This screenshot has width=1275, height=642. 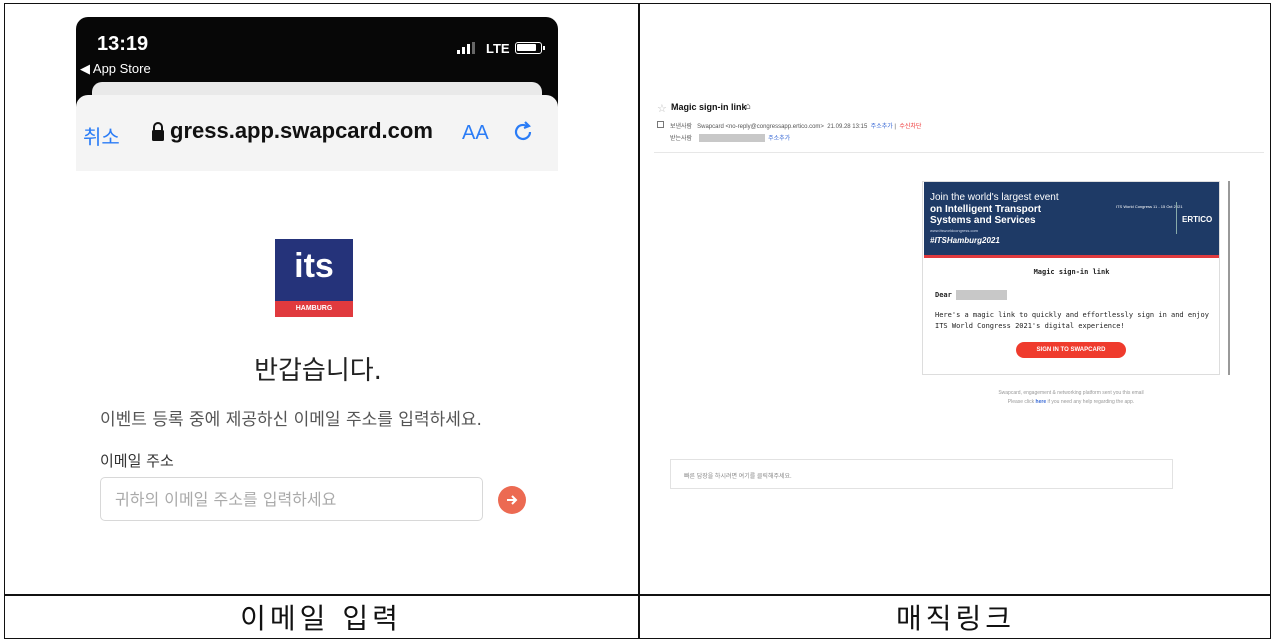 What do you see at coordinates (544, 48) in the screenshot?
I see `battery-tip` at bounding box center [544, 48].